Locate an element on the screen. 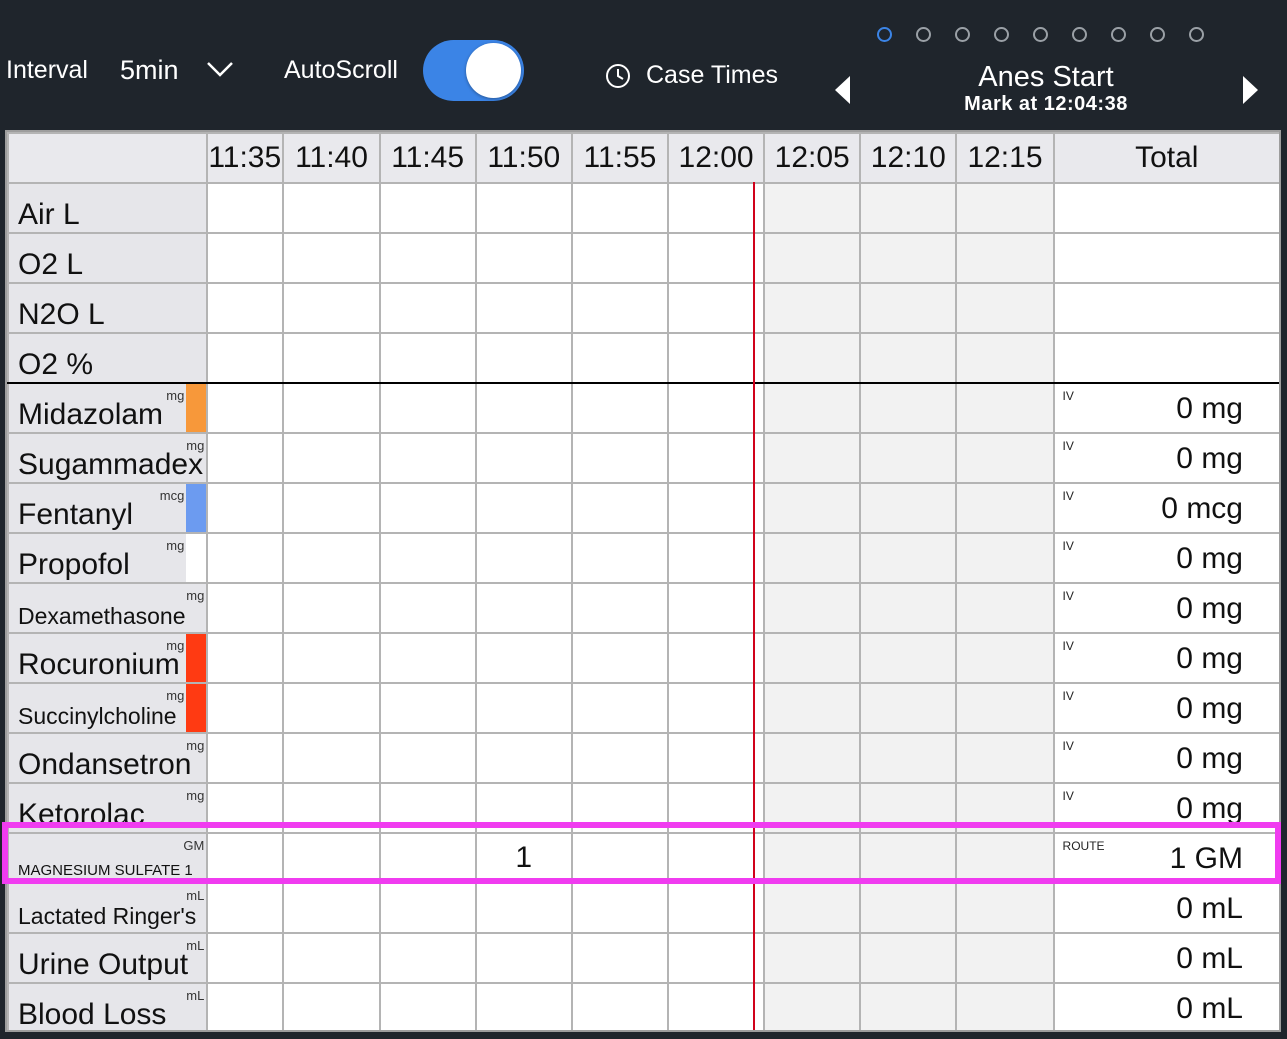  table-row: Propofol mg IV 0 mg is located at coordinates (643, 558).